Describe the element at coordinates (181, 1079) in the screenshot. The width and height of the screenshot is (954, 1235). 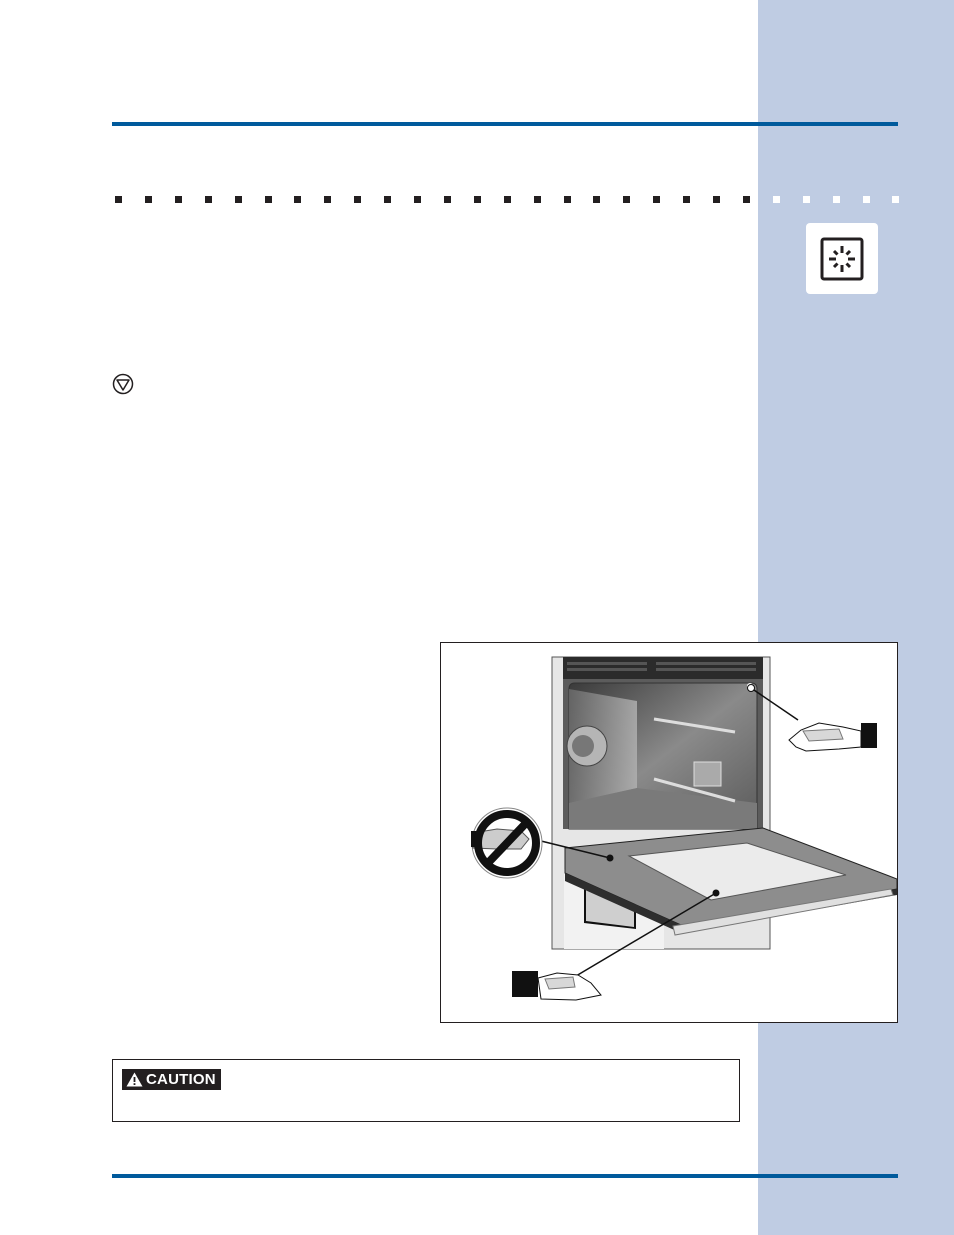
I see `caution-label-text: CAUTION` at that location.